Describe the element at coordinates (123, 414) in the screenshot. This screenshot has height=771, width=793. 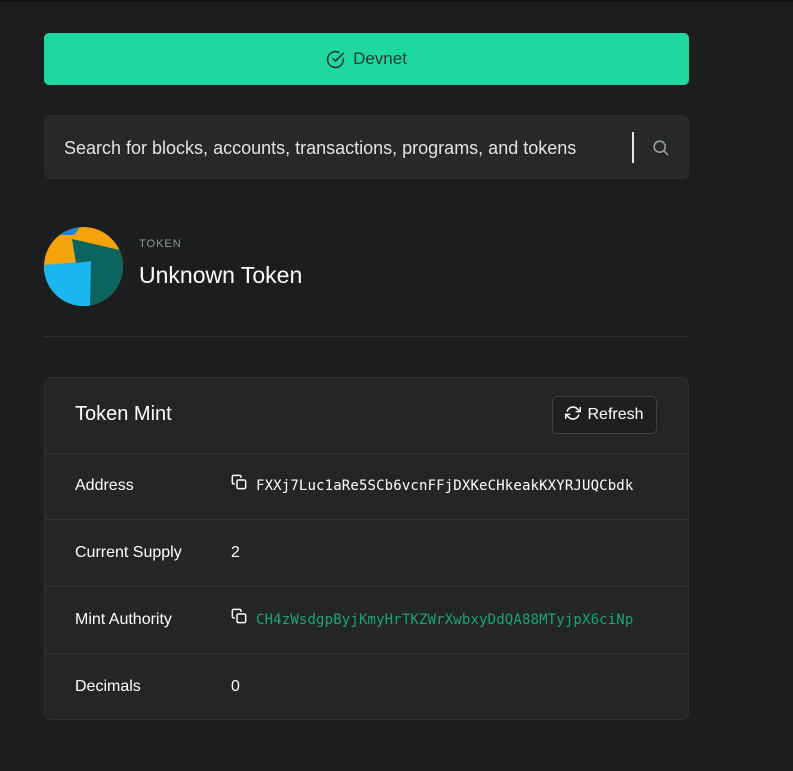
I see `card-title: Token Mint` at that location.